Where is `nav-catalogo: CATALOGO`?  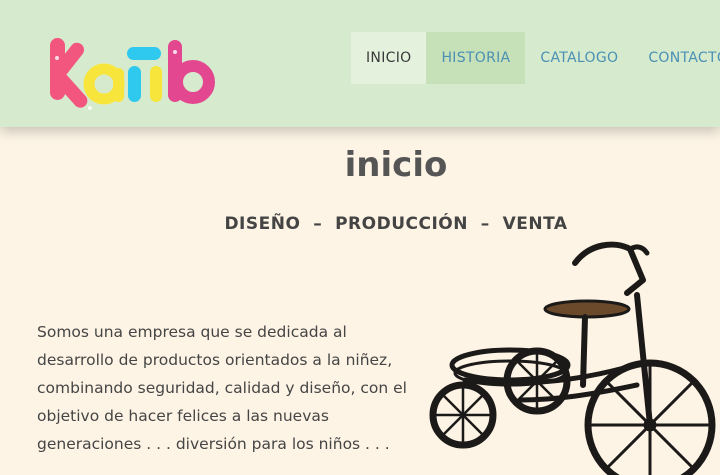
nav-catalogo: CATALOGO is located at coordinates (579, 58).